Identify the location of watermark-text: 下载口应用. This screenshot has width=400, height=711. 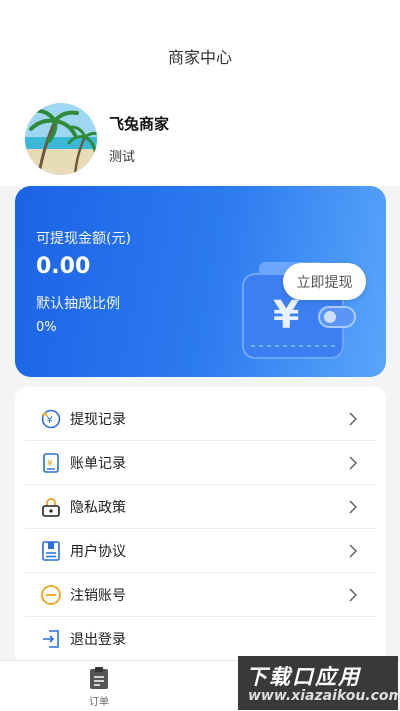
(303, 677).